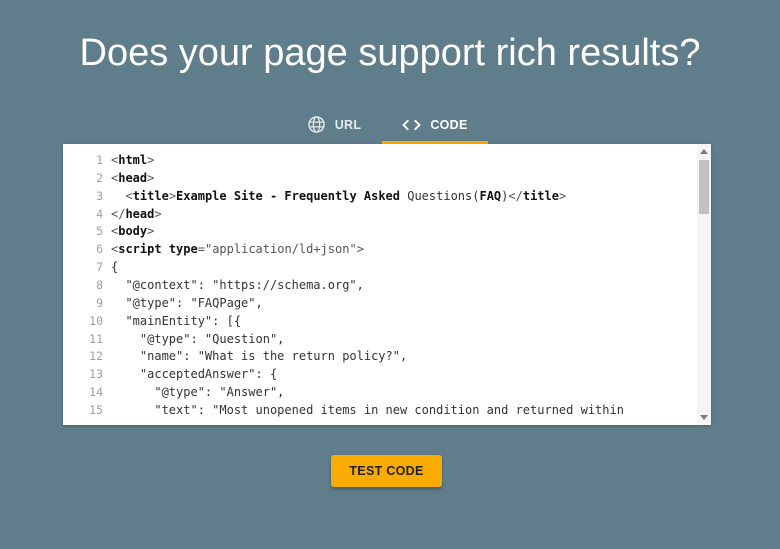  What do you see at coordinates (380, 249) in the screenshot?
I see `code-line: 6 <script type="application/ld+json">` at bounding box center [380, 249].